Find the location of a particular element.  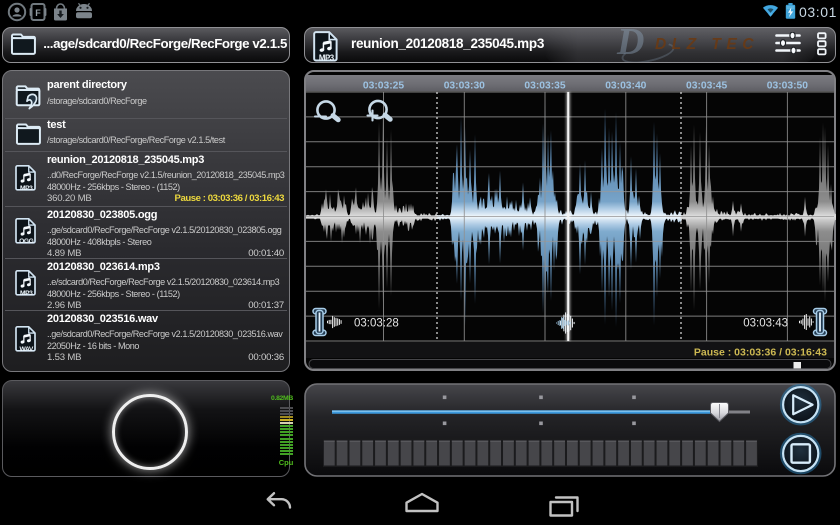

svg-text: WAV is located at coordinates (26, 349).